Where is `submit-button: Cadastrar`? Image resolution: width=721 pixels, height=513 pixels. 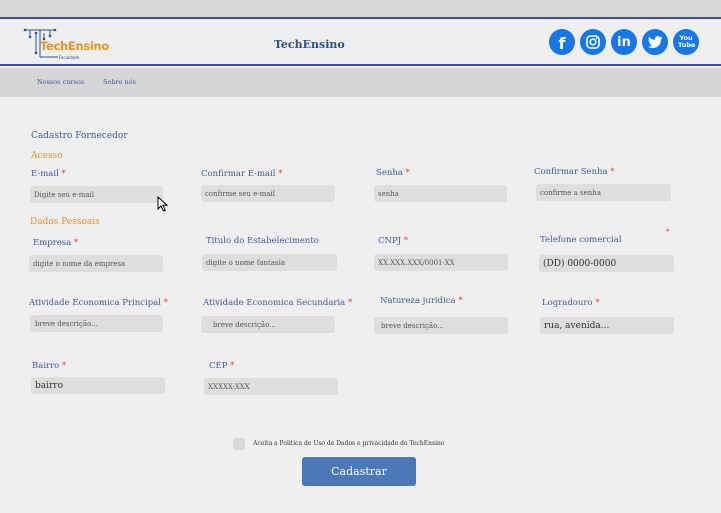
submit-button: Cadastrar is located at coordinates (359, 471).